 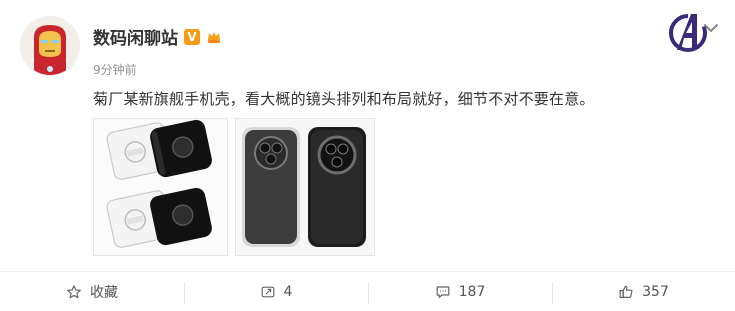 What do you see at coordinates (443, 291) in the screenshot?
I see `comment-icon` at bounding box center [443, 291].